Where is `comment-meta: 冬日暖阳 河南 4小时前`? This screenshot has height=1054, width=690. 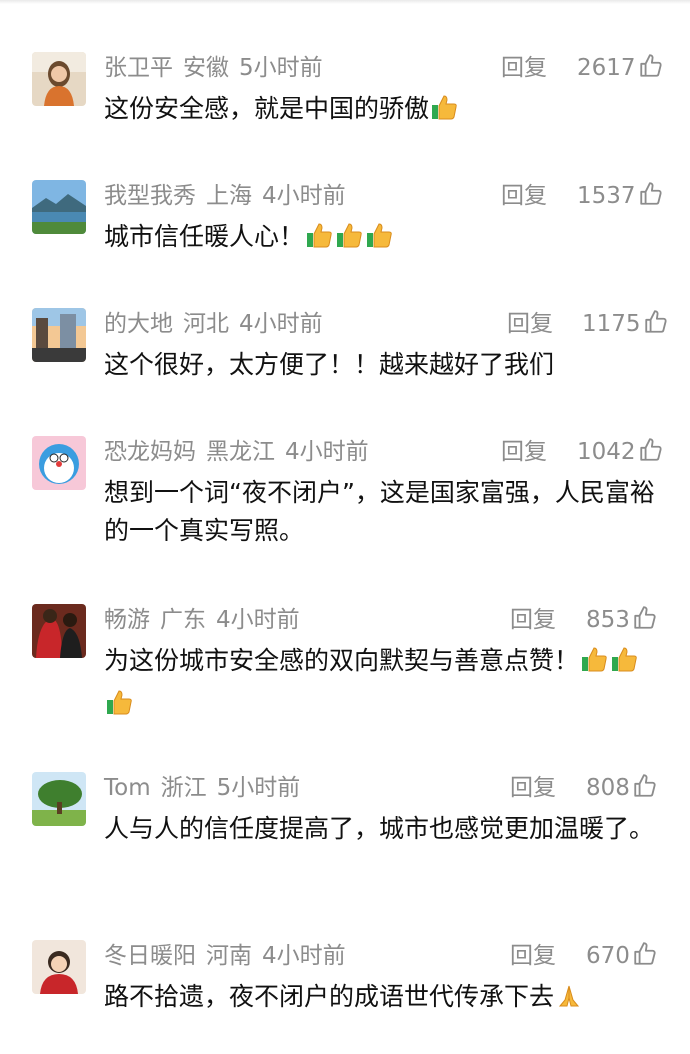
comment-meta: 冬日暖阳 河南 4小时前 is located at coordinates (230, 956).